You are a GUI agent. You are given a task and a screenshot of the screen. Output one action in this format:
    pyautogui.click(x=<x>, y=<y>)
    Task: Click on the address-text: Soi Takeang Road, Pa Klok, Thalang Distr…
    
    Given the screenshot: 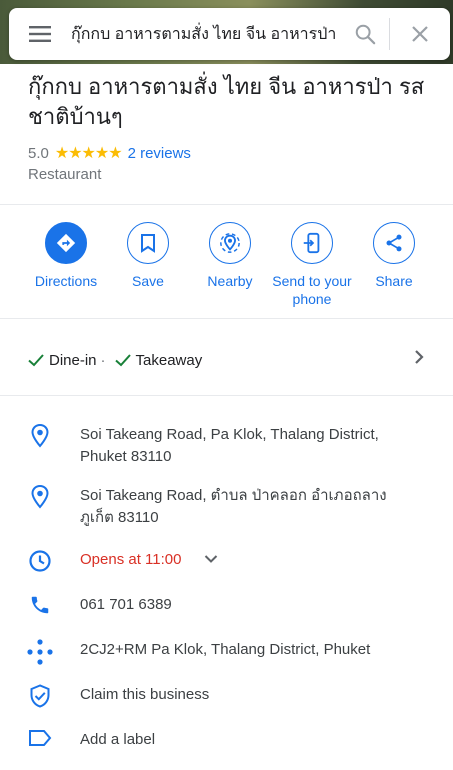 What is the action you would take?
    pyautogui.click(x=229, y=445)
    